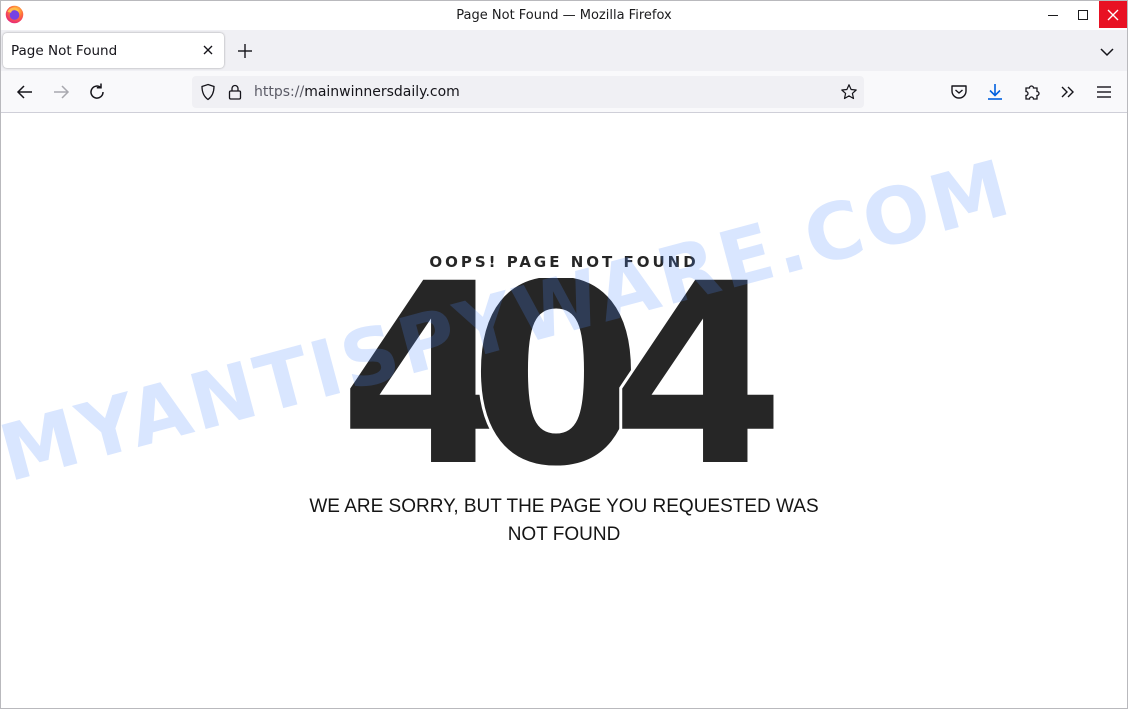 This screenshot has height=709, width=1128. I want to click on window-title: Page Not Found — Mozilla Firefox, so click(564, 15).